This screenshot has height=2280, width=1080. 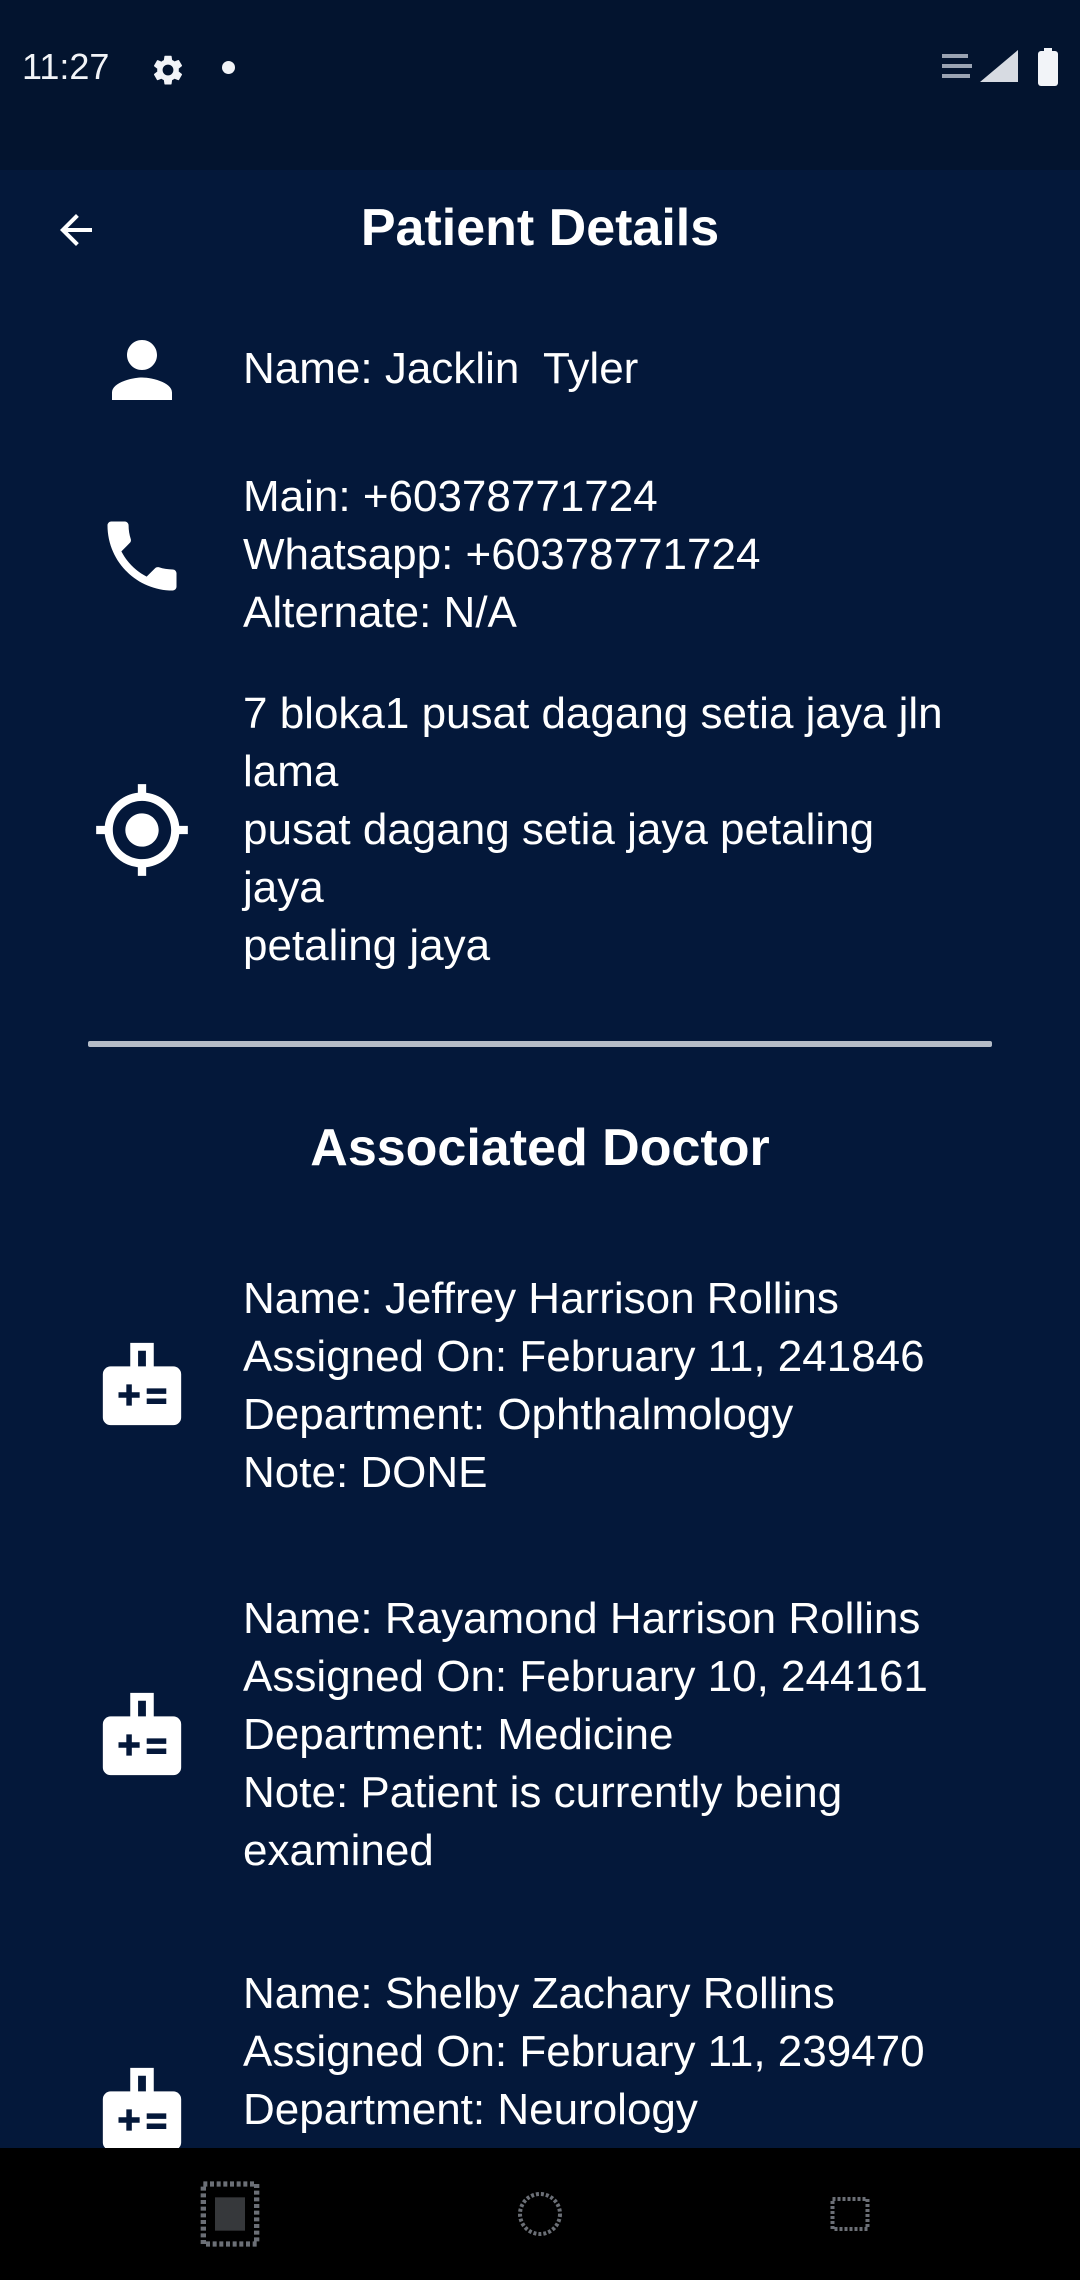 What do you see at coordinates (380, 612) in the screenshot?
I see `phone-alternate: Alternate: N/A` at bounding box center [380, 612].